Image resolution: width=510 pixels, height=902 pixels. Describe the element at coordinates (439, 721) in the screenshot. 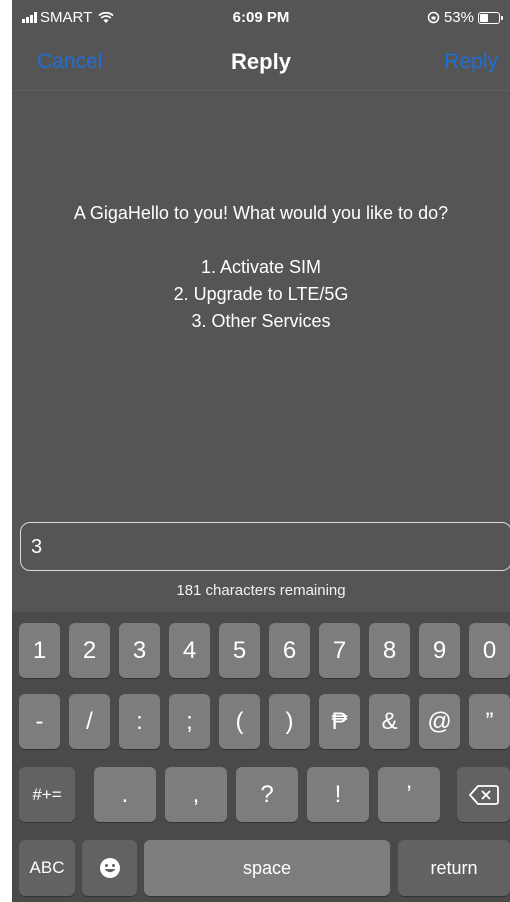

I see `key-at: @` at that location.